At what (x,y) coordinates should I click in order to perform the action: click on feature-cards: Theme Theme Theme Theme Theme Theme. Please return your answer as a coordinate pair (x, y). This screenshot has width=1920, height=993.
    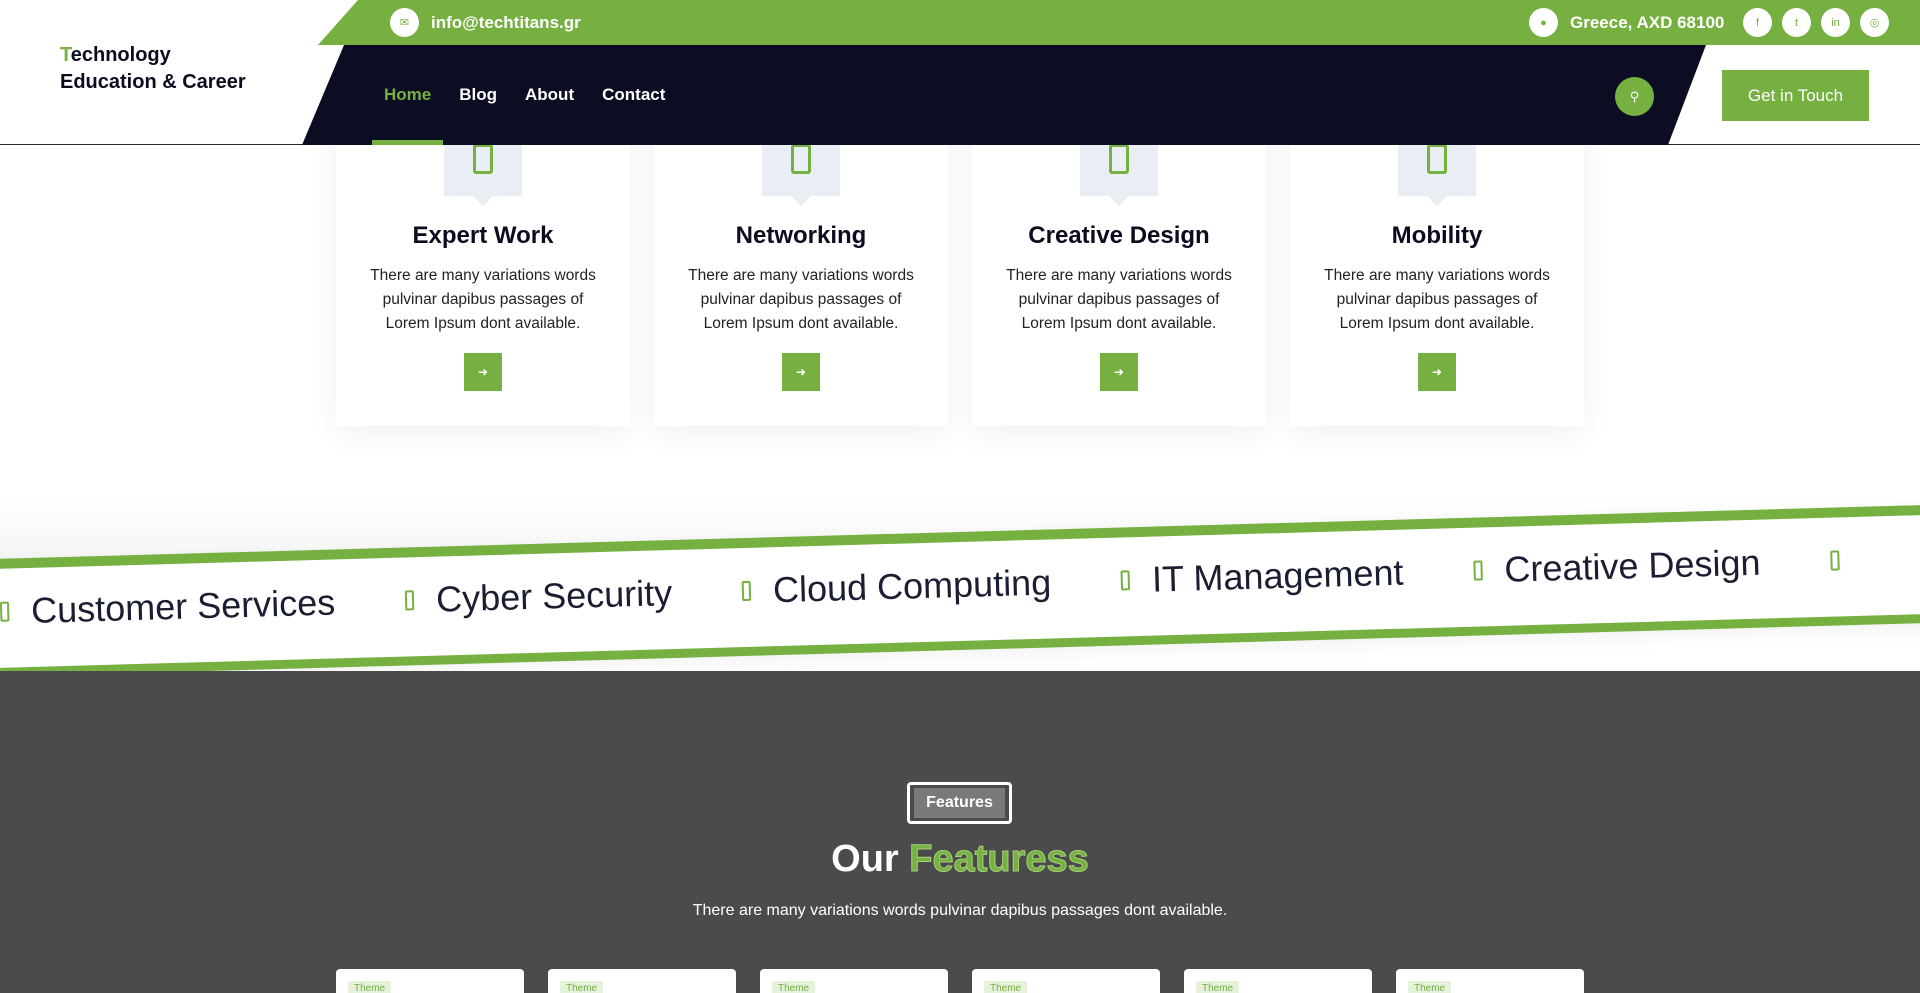
    Looking at the image, I should click on (960, 981).